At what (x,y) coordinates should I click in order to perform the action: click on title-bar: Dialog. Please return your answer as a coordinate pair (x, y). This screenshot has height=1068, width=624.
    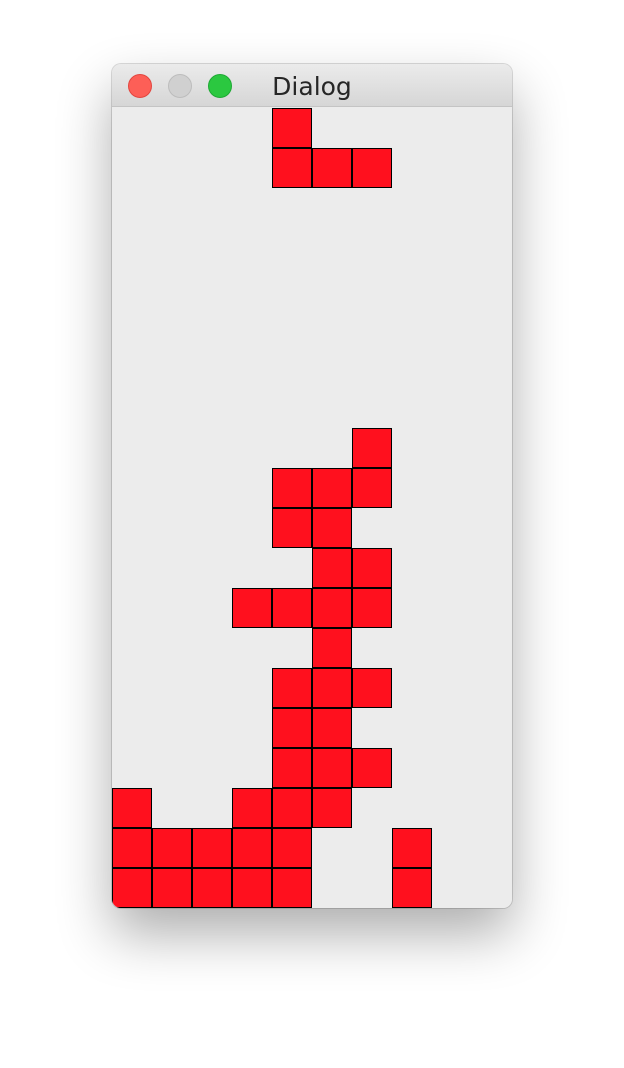
    Looking at the image, I should click on (312, 85).